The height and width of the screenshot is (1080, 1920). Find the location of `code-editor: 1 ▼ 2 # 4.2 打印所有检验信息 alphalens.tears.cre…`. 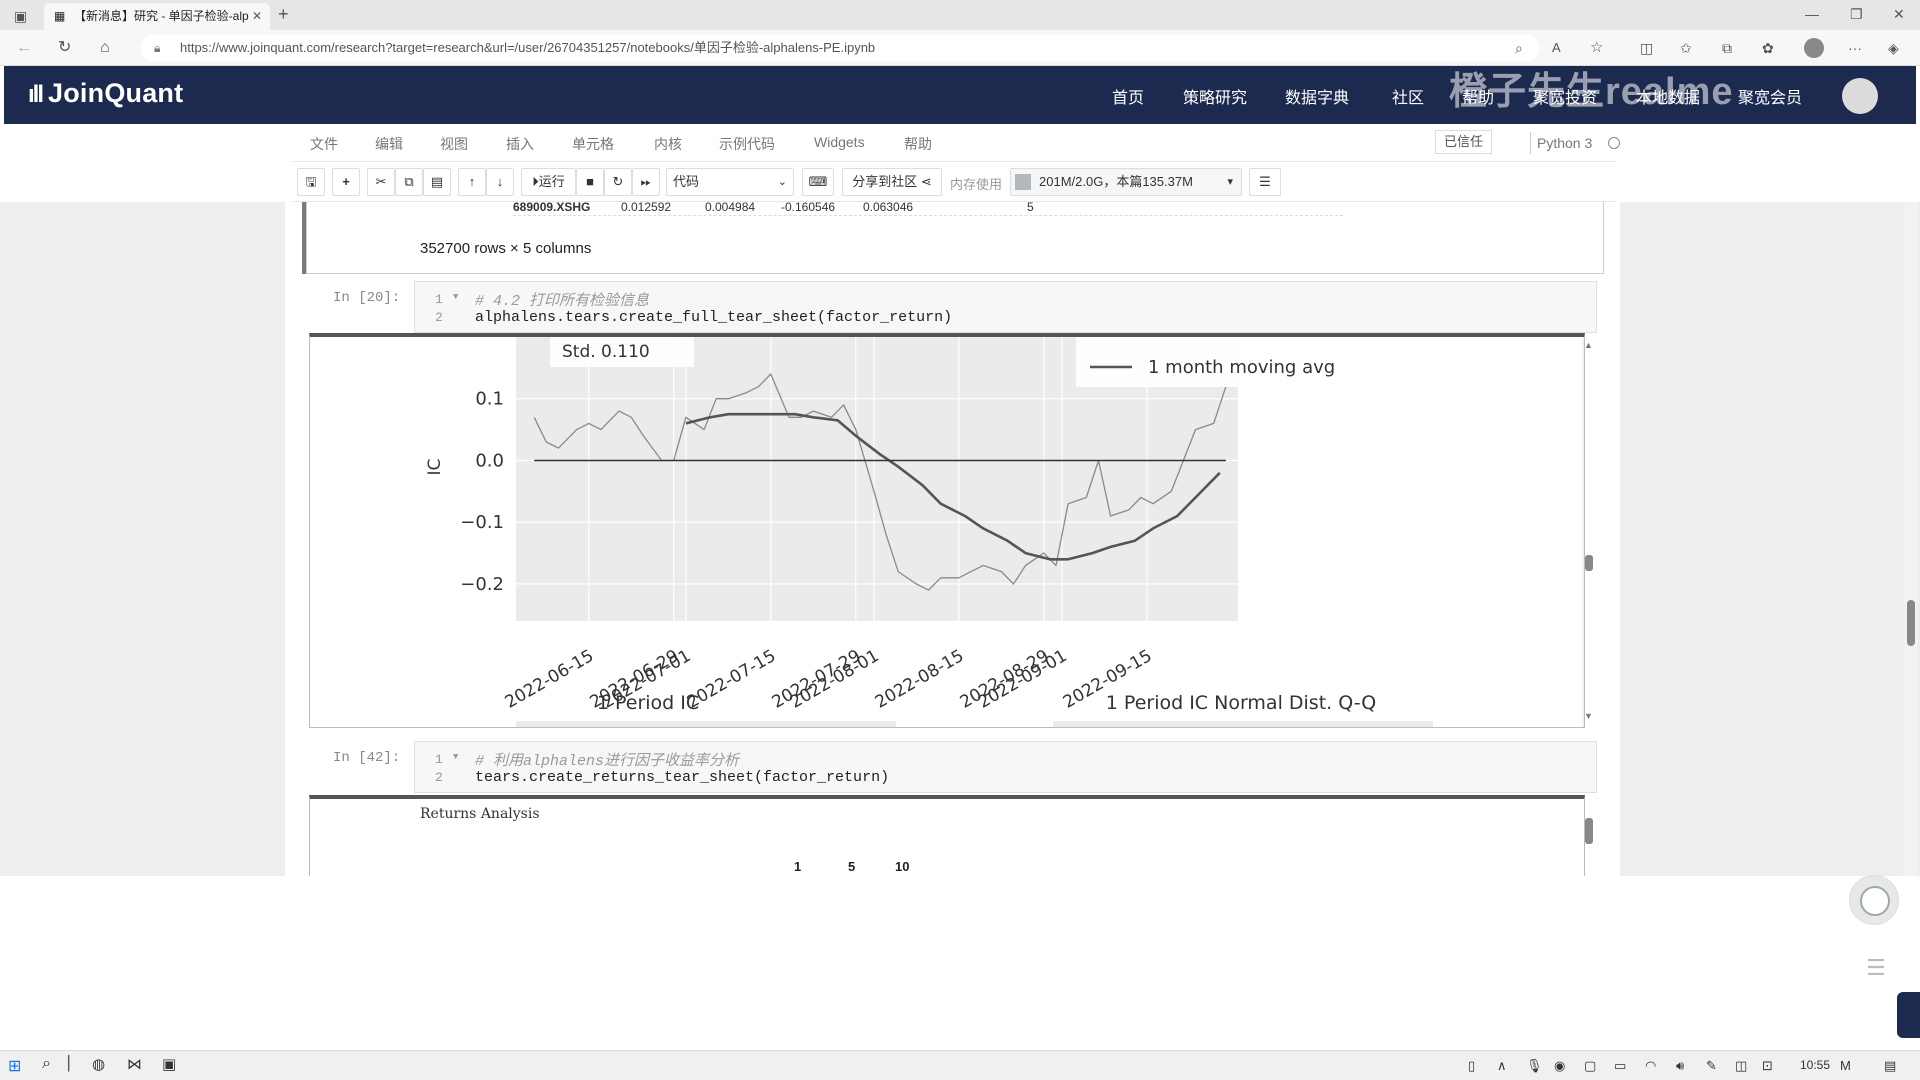

code-editor: 1 ▼ 2 # 4.2 打印所有检验信息 alphalens.tears.cre… is located at coordinates (1005, 307).